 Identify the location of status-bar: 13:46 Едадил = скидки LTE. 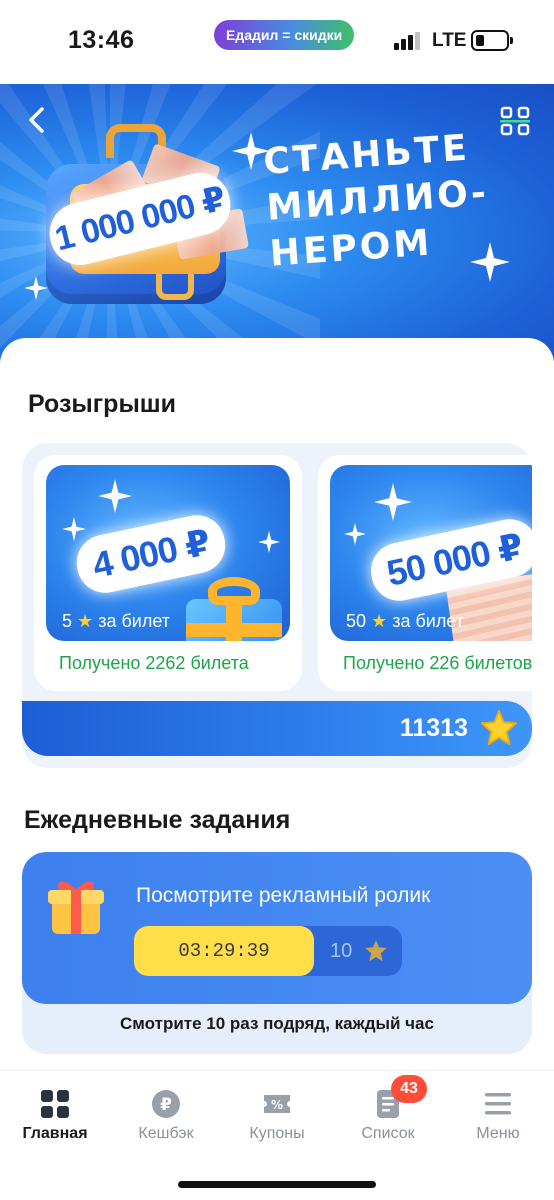
(277, 42).